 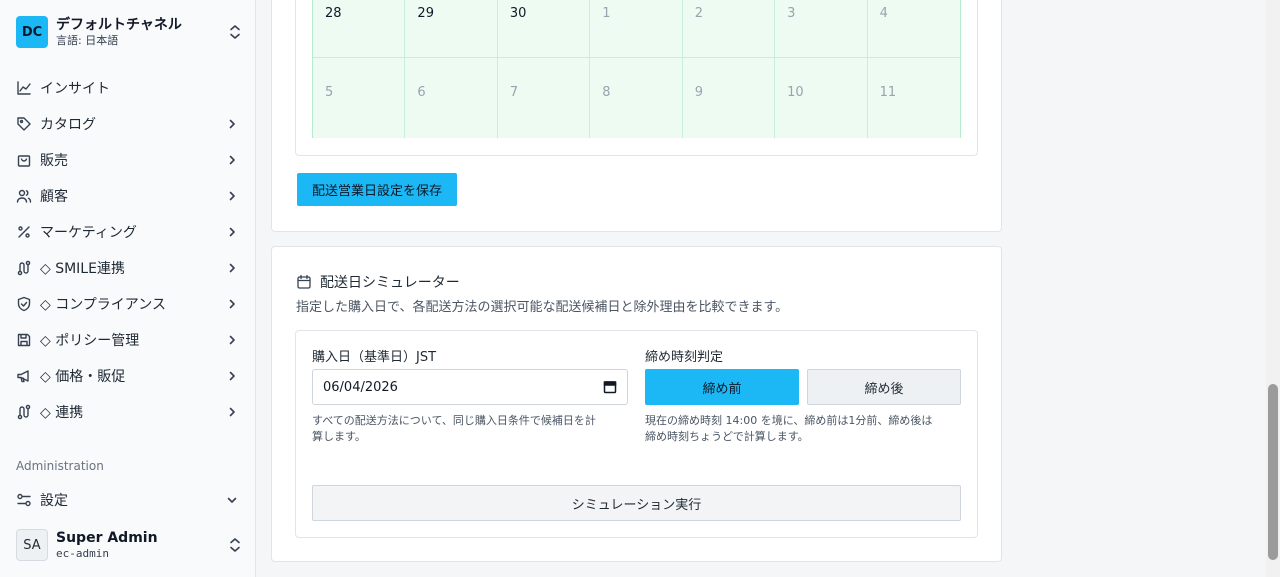 I want to click on avatar: SA, so click(x=32, y=545).